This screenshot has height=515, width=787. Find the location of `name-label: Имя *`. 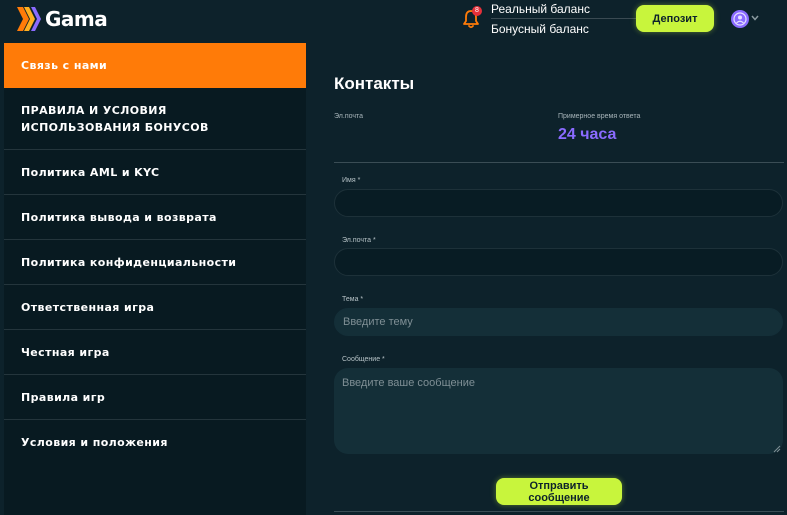

name-label: Имя * is located at coordinates (351, 180).